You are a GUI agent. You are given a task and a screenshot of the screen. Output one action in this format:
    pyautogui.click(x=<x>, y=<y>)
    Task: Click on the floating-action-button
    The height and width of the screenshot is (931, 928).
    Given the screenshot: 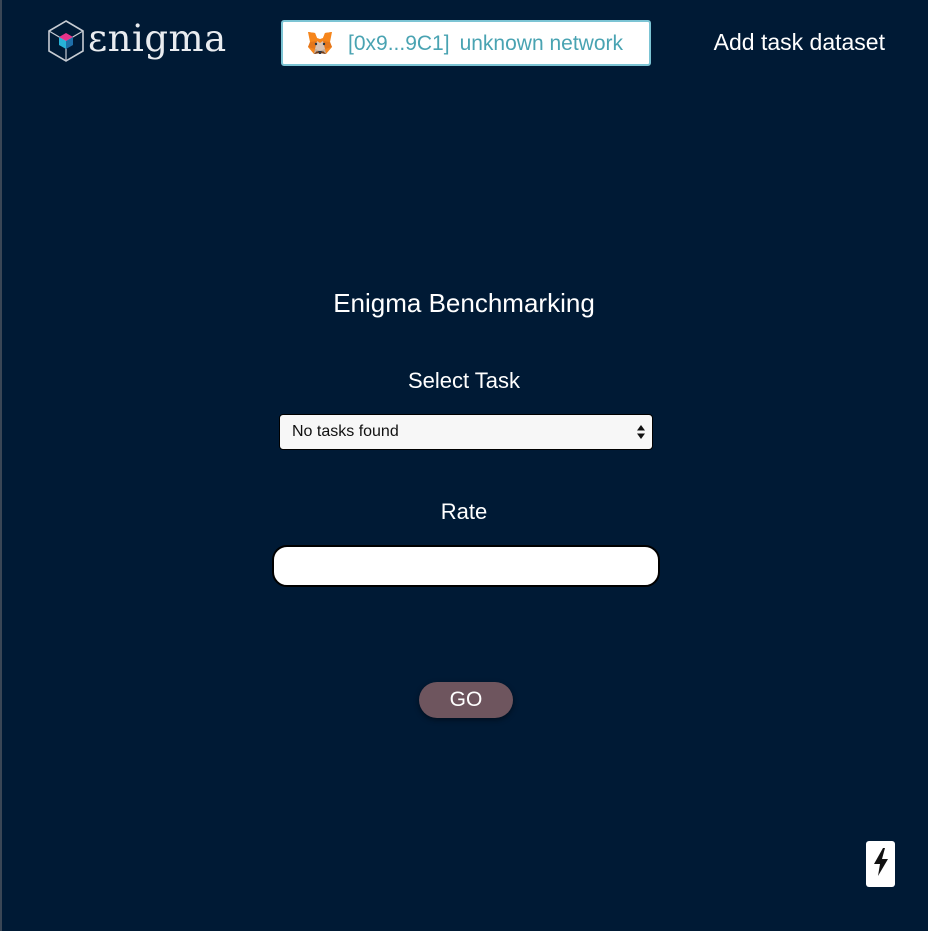 What is the action you would take?
    pyautogui.click(x=880, y=864)
    